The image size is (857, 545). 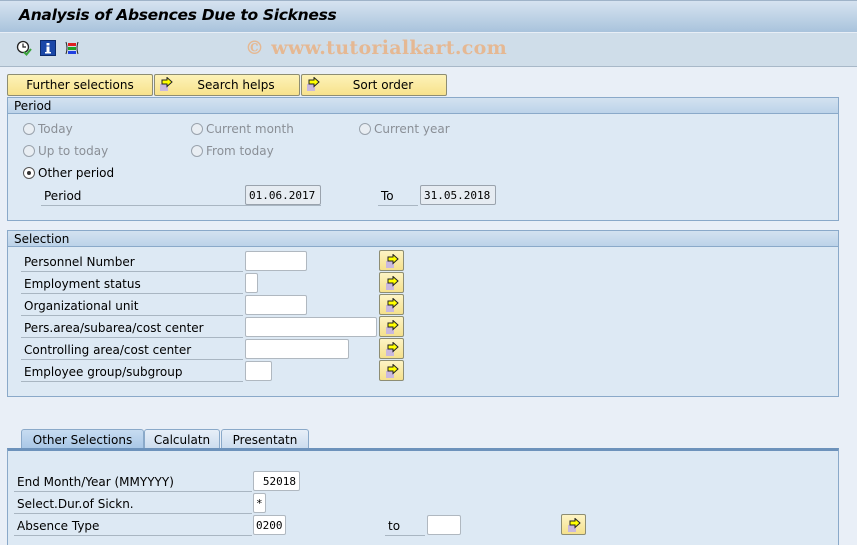 What do you see at coordinates (458, 195) in the screenshot?
I see `period-to-field` at bounding box center [458, 195].